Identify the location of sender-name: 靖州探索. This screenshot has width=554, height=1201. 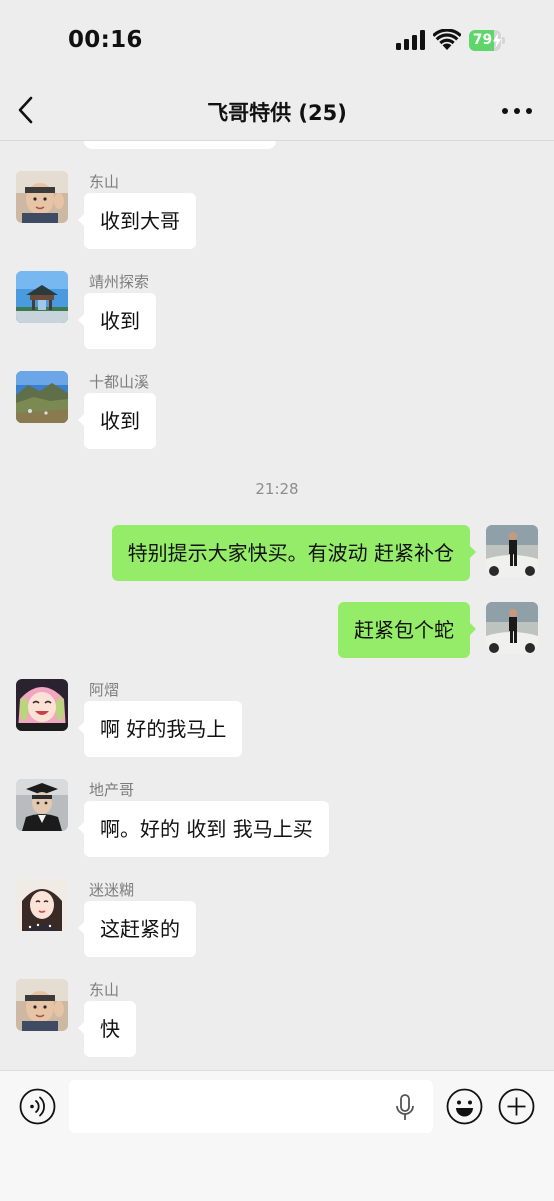
(119, 282).